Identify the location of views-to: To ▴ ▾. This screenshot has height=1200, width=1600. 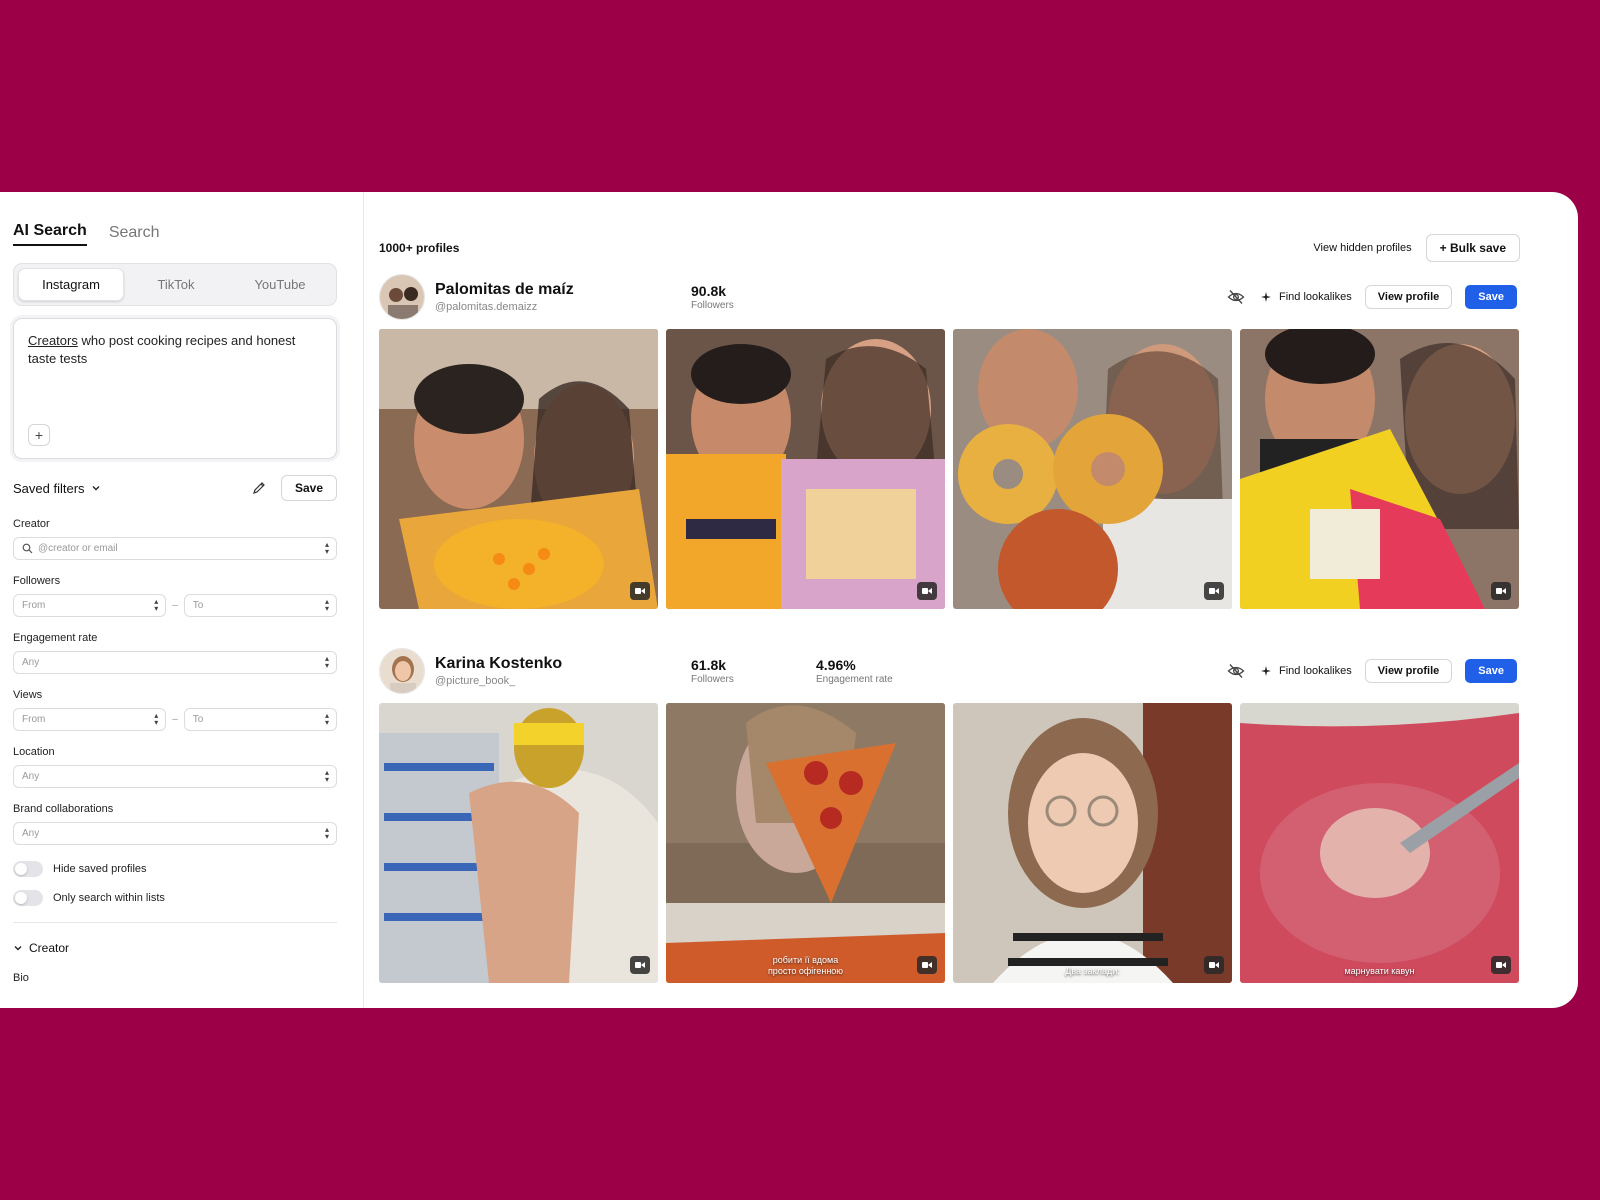
(260, 719).